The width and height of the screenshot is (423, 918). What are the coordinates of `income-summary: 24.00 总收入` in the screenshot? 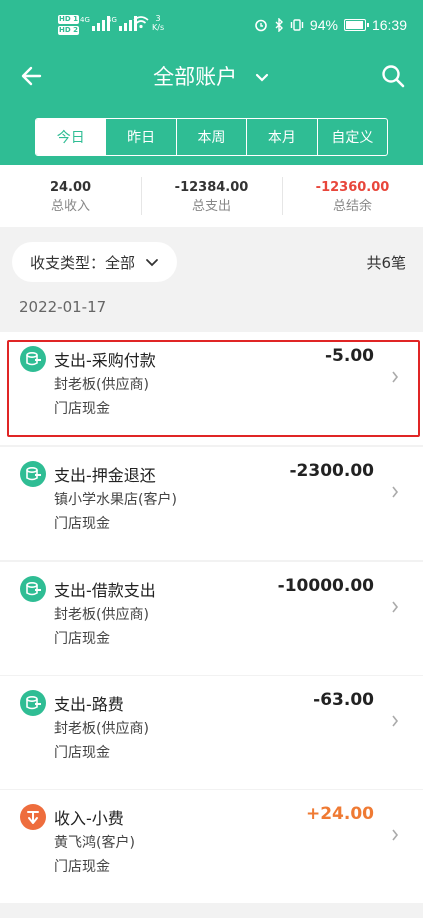 It's located at (70, 196).